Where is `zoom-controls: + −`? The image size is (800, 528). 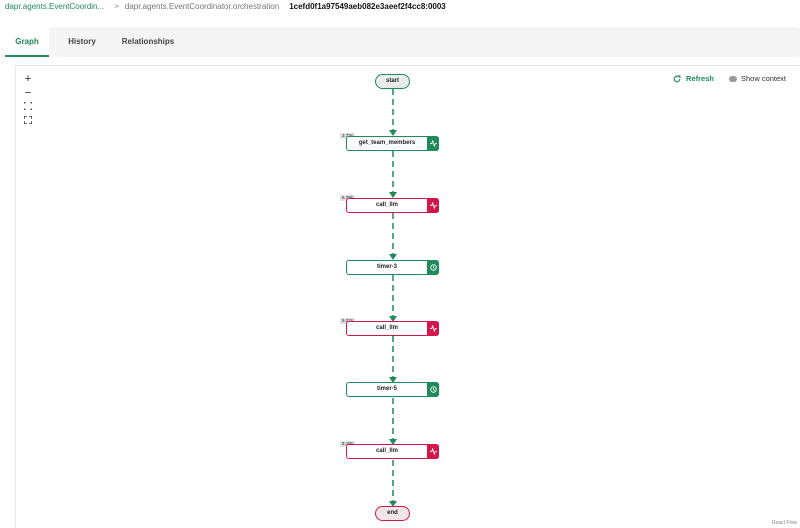
zoom-controls: + − is located at coordinates (28, 100).